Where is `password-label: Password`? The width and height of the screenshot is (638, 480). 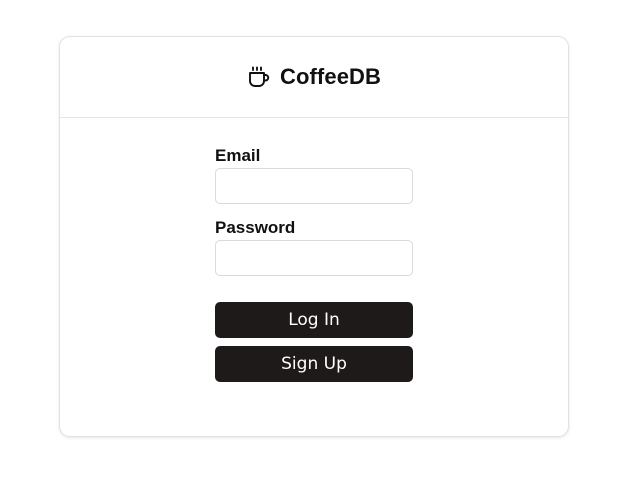
password-label: Password is located at coordinates (255, 227).